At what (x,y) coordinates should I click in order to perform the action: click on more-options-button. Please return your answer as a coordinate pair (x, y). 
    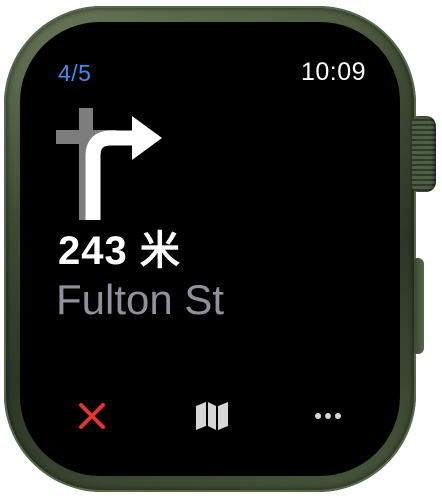
    Looking at the image, I should click on (328, 416).